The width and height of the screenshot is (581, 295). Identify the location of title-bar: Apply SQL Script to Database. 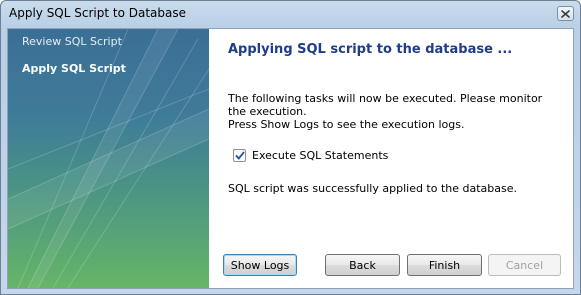
(290, 14).